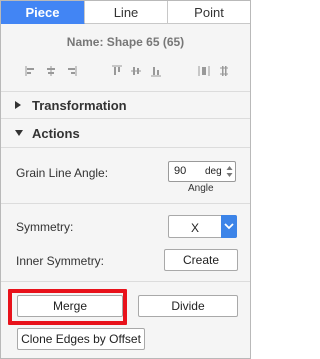 This screenshot has height=359, width=320. I want to click on grain-line-angle-unit: deg, so click(213, 171).